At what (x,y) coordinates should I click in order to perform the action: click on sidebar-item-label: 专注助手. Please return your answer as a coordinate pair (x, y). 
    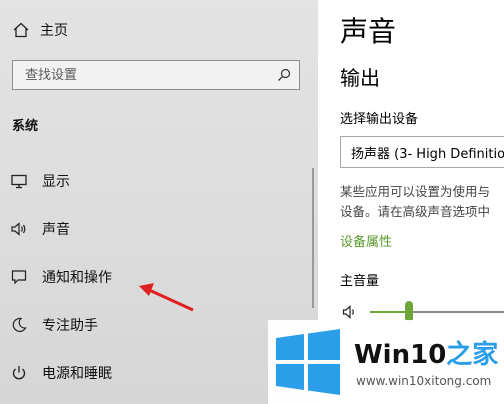
    Looking at the image, I should click on (70, 326).